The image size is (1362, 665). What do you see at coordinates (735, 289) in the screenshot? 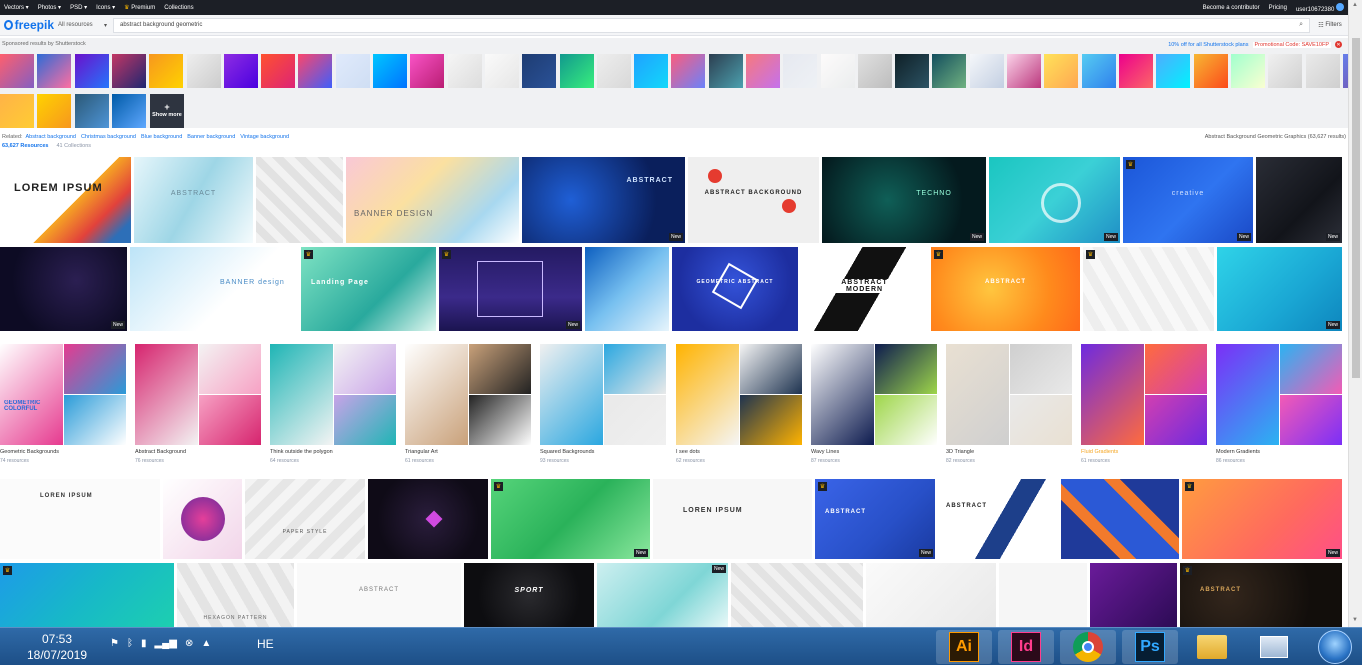
I see `result-thumbnail: GEOMETRIC ABSTRACT` at bounding box center [735, 289].